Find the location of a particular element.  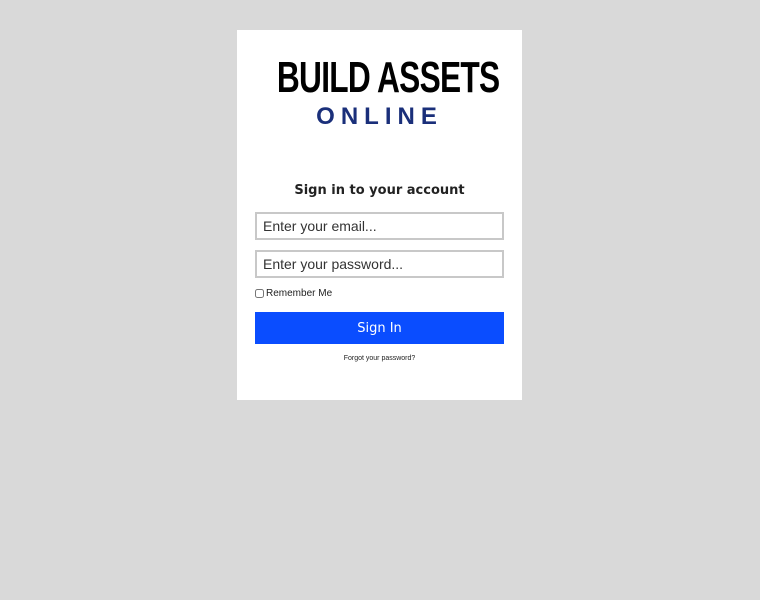

logo-subtitle: ONLINE is located at coordinates (379, 116).